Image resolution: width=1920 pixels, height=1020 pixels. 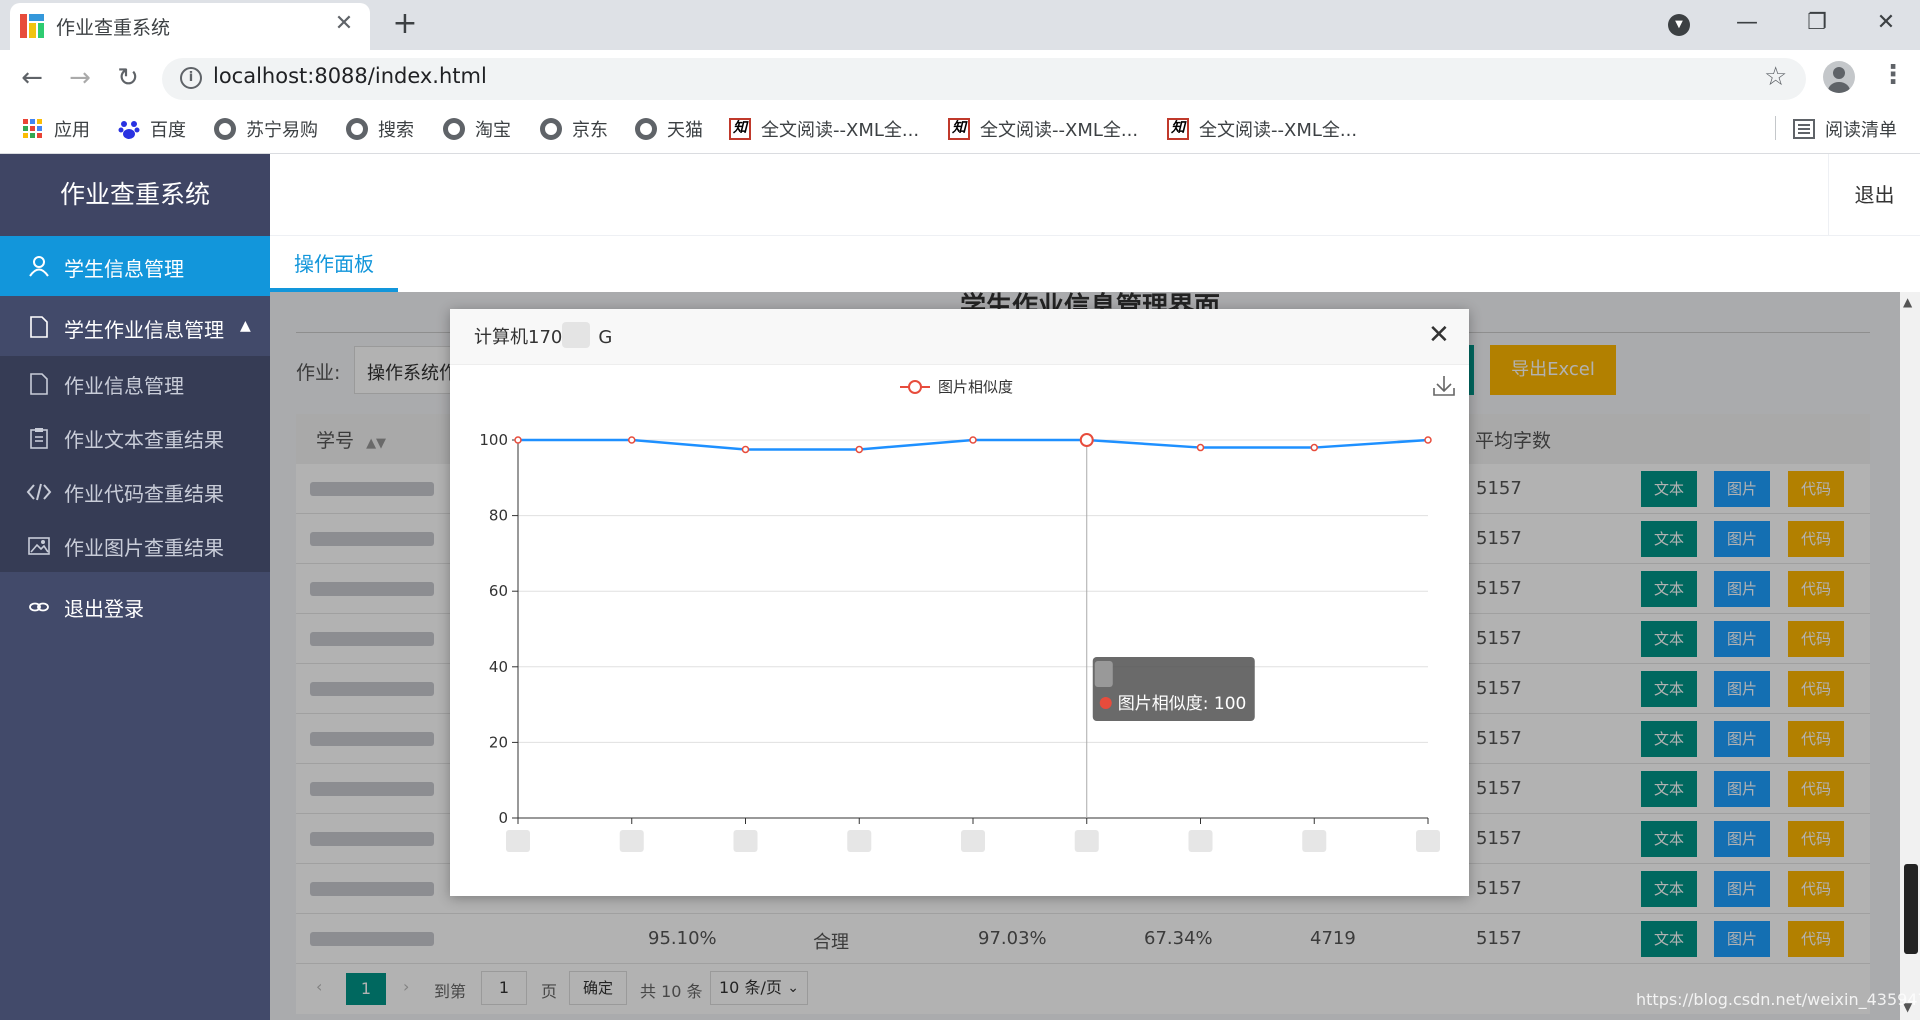 What do you see at coordinates (72, 130) in the screenshot?
I see `bookmark-label: 应用` at bounding box center [72, 130].